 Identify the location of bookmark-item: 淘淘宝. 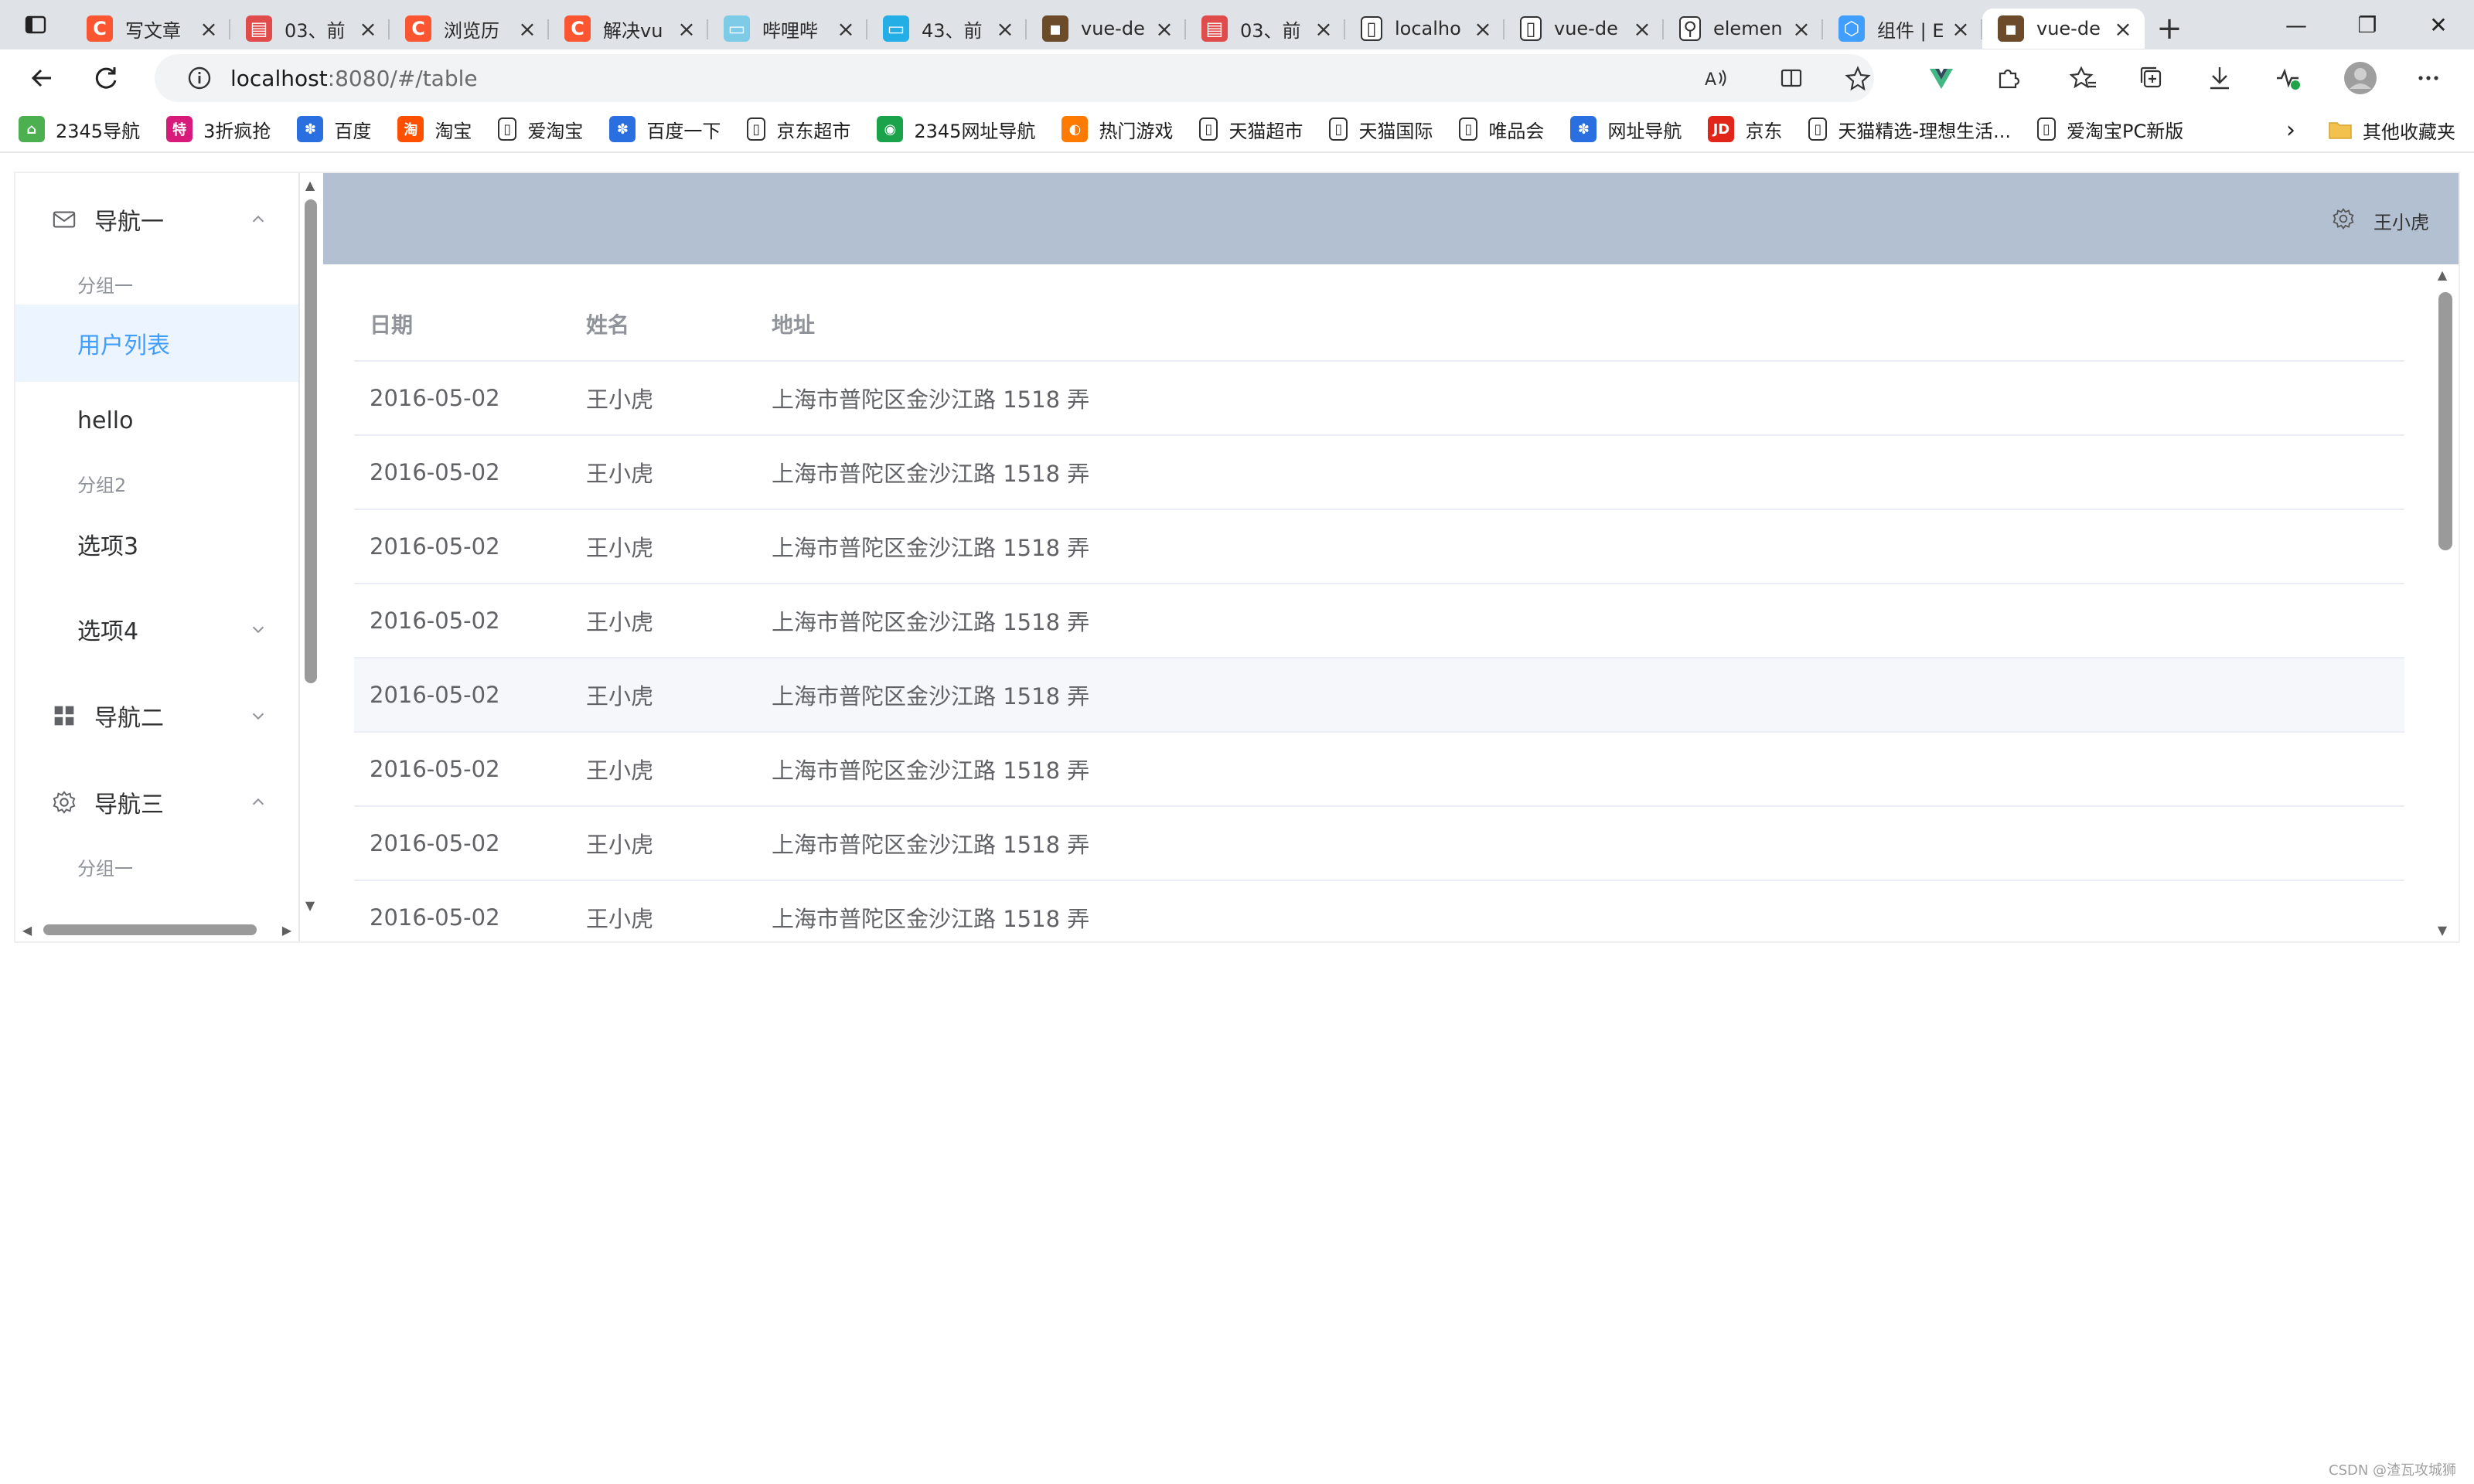
(434, 129).